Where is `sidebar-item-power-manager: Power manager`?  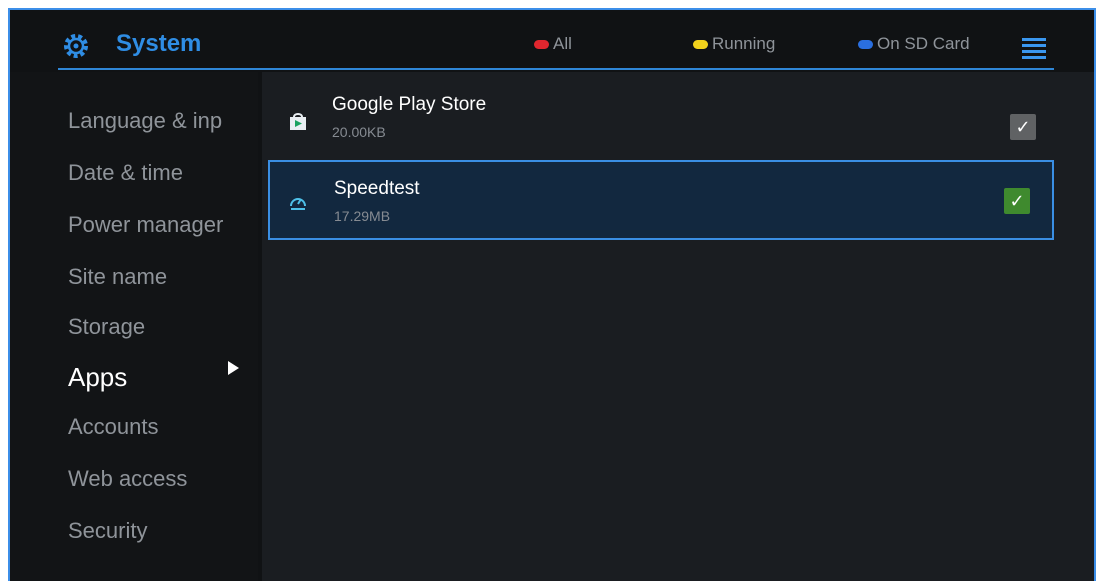 sidebar-item-power-manager: Power manager is located at coordinates (163, 225).